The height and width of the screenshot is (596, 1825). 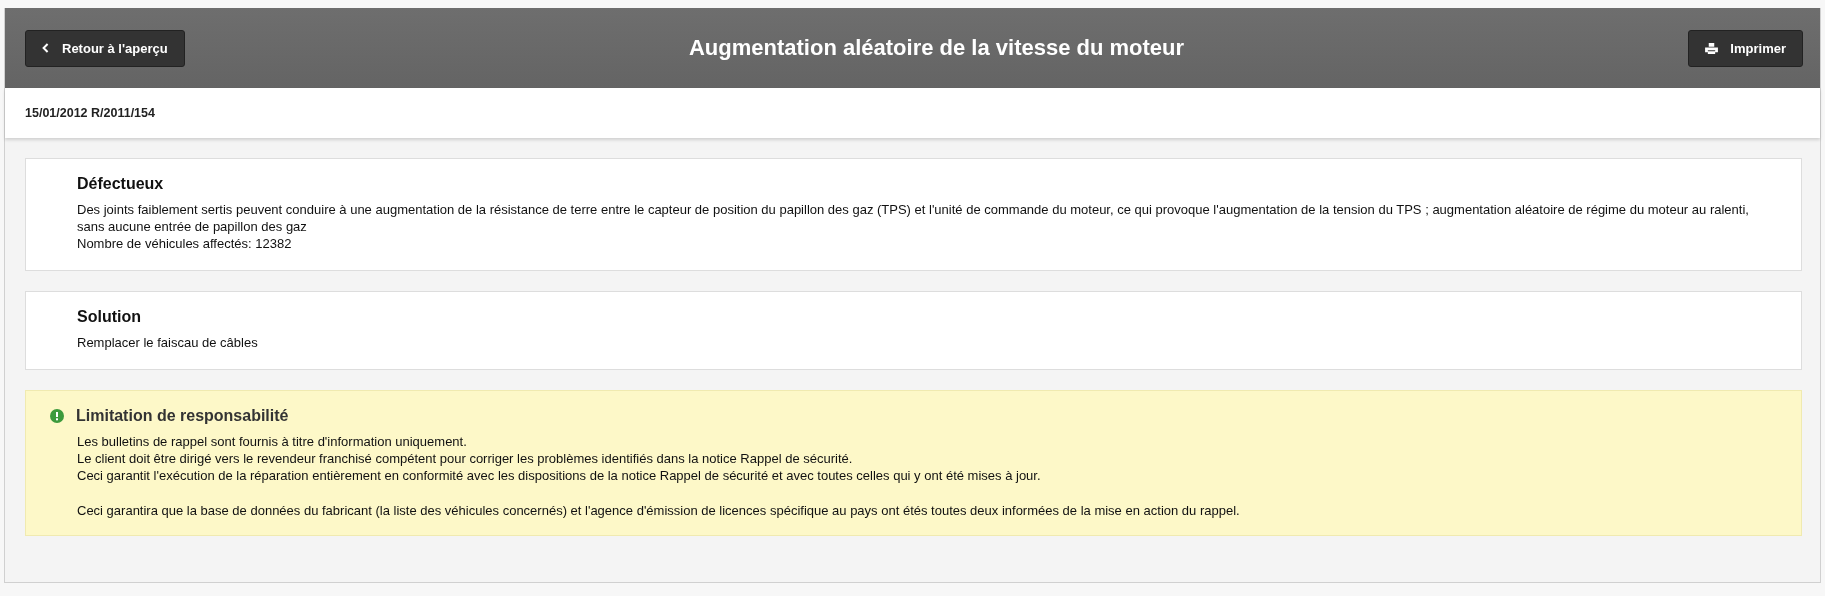 What do you see at coordinates (936, 48) in the screenshot?
I see `page-title: Augmentation aléatoire de la vitesse du moteur` at bounding box center [936, 48].